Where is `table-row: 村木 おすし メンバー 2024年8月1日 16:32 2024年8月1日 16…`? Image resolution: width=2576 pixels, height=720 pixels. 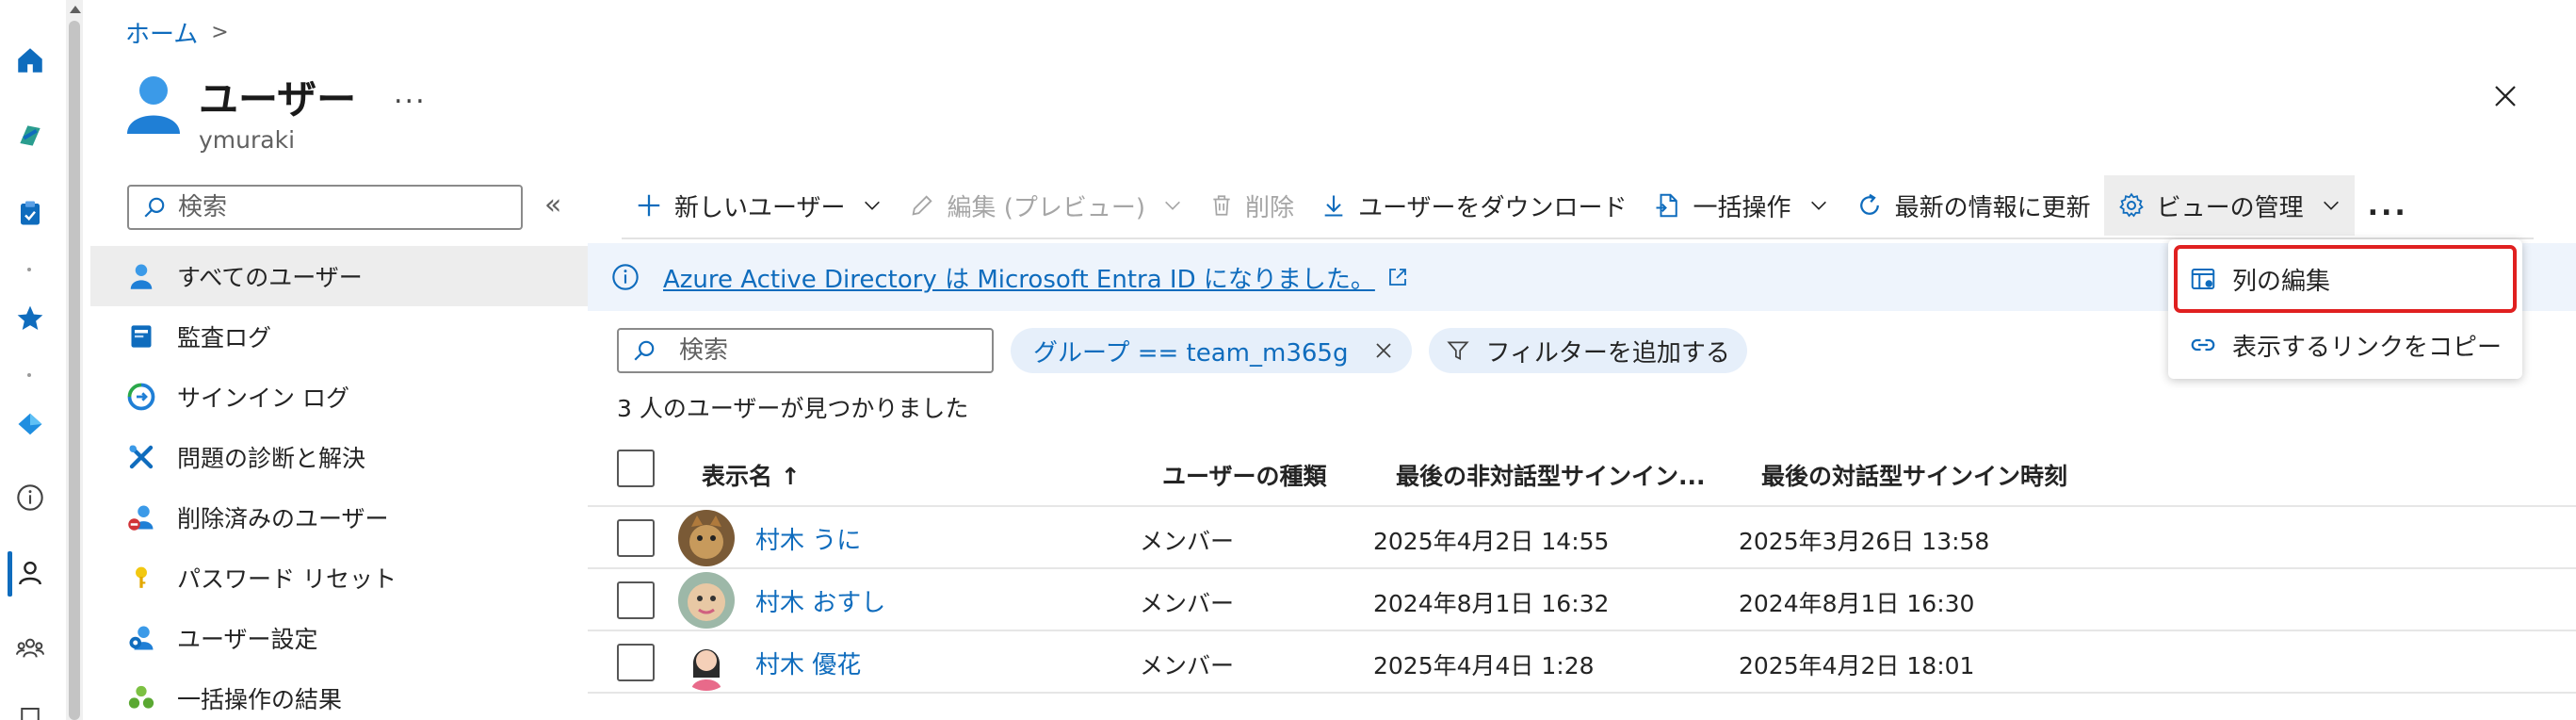
table-row: 村木 おすし メンバー 2024年8月1日 16:32 2024年8月1日 16… is located at coordinates (1582, 600).